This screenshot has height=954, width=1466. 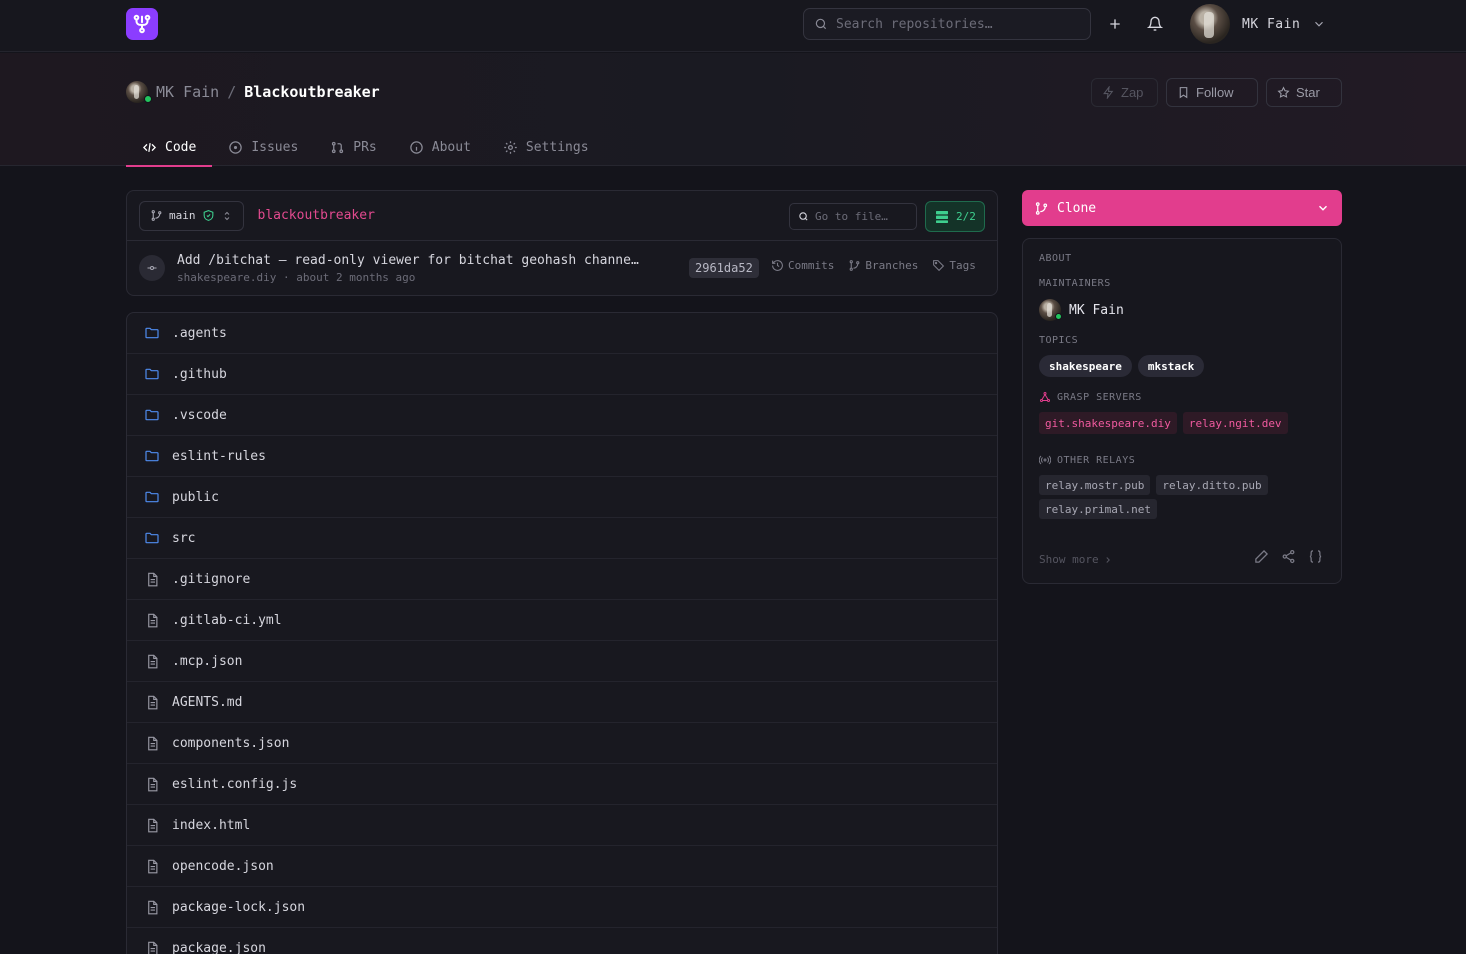 What do you see at coordinates (562, 538) in the screenshot?
I see `file-row: src` at bounding box center [562, 538].